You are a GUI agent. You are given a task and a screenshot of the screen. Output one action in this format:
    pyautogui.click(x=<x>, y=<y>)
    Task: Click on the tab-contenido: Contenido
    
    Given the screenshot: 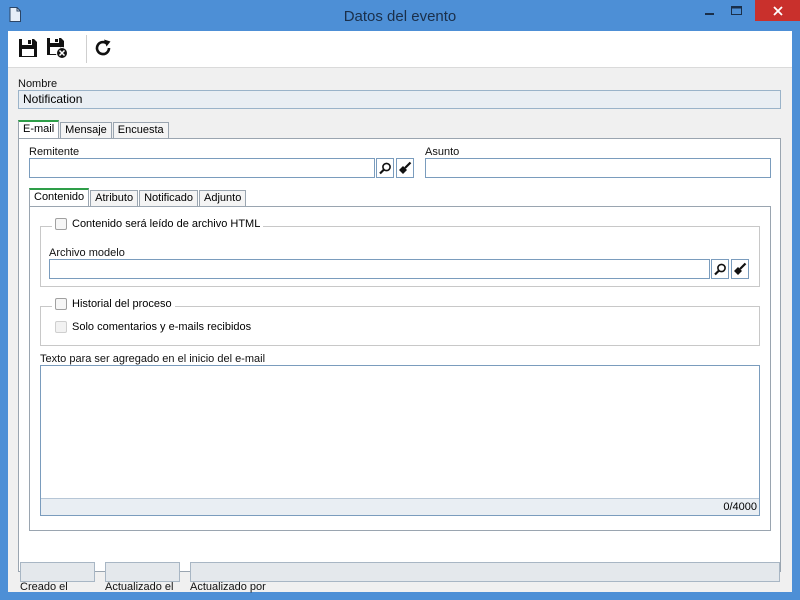 What is the action you would take?
    pyautogui.click(x=59, y=197)
    